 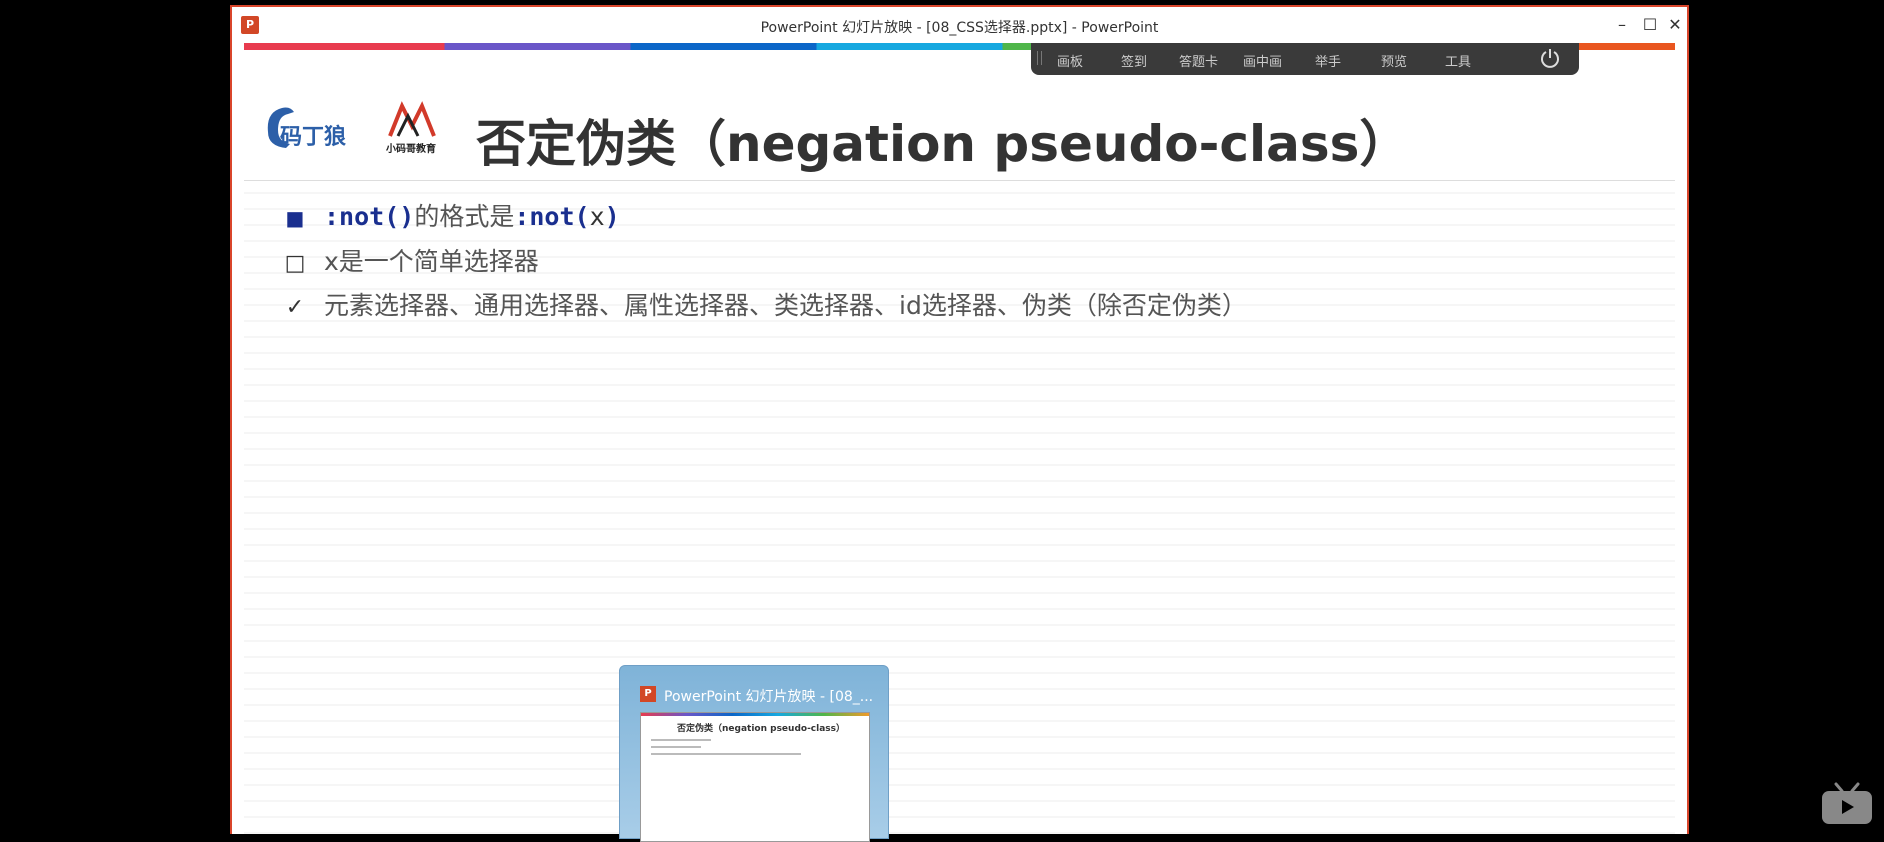 I want to click on bullet-text: 元素选择器、通用选择器、属性选择器、类选择器、id选择器、伪类（除否定伪类）, so click(x=785, y=305).